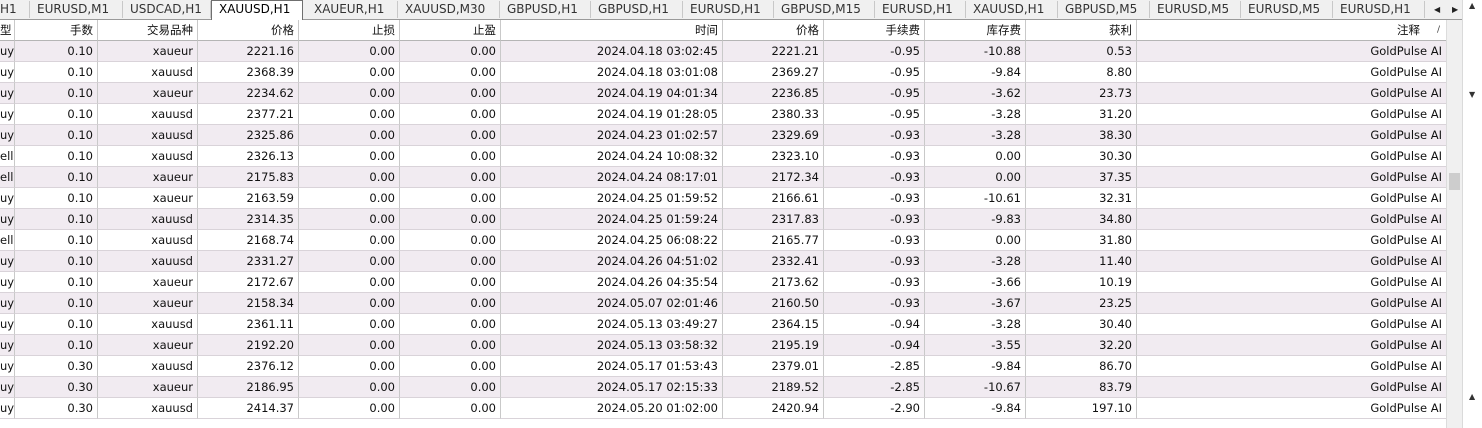 The width and height of the screenshot is (1482, 428). I want to click on tab-scroll-right-icon: ▶, so click(1455, 9).